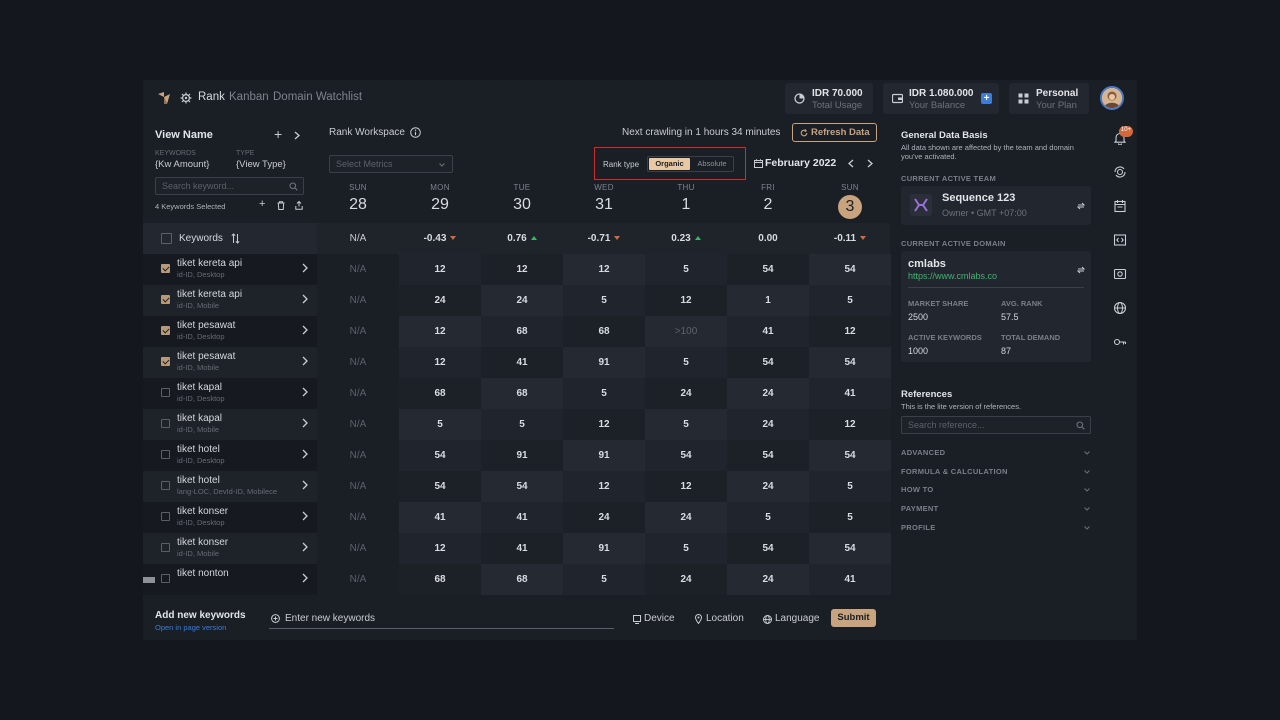  Describe the element at coordinates (604, 362) in the screenshot. I see `rank-cell: 91` at that location.